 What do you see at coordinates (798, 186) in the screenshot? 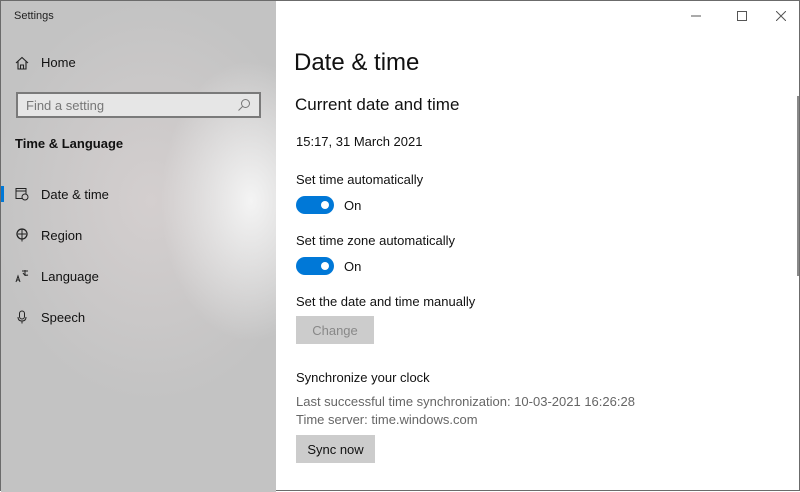
I see `scrollbar` at bounding box center [798, 186].